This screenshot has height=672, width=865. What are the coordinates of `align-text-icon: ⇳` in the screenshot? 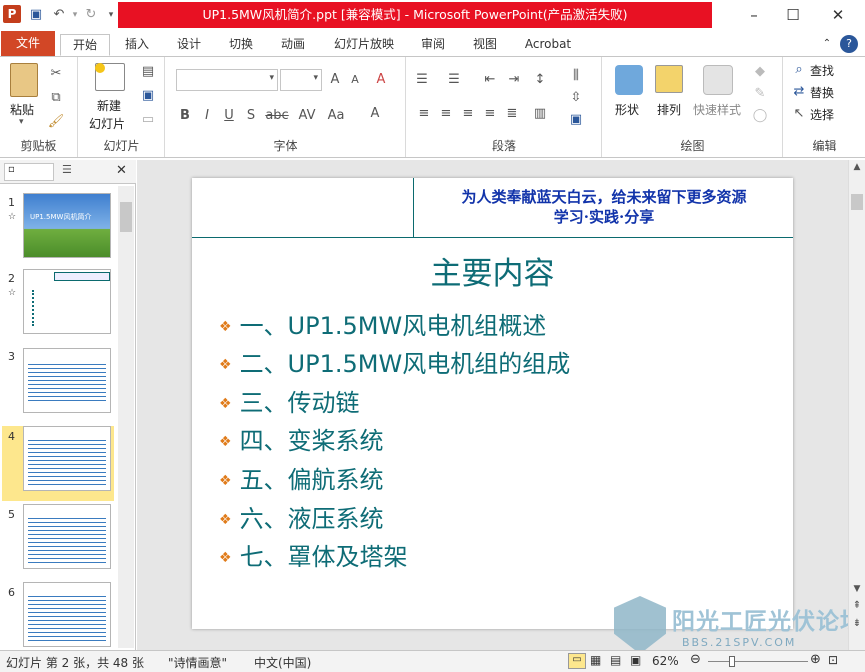 It's located at (576, 98).